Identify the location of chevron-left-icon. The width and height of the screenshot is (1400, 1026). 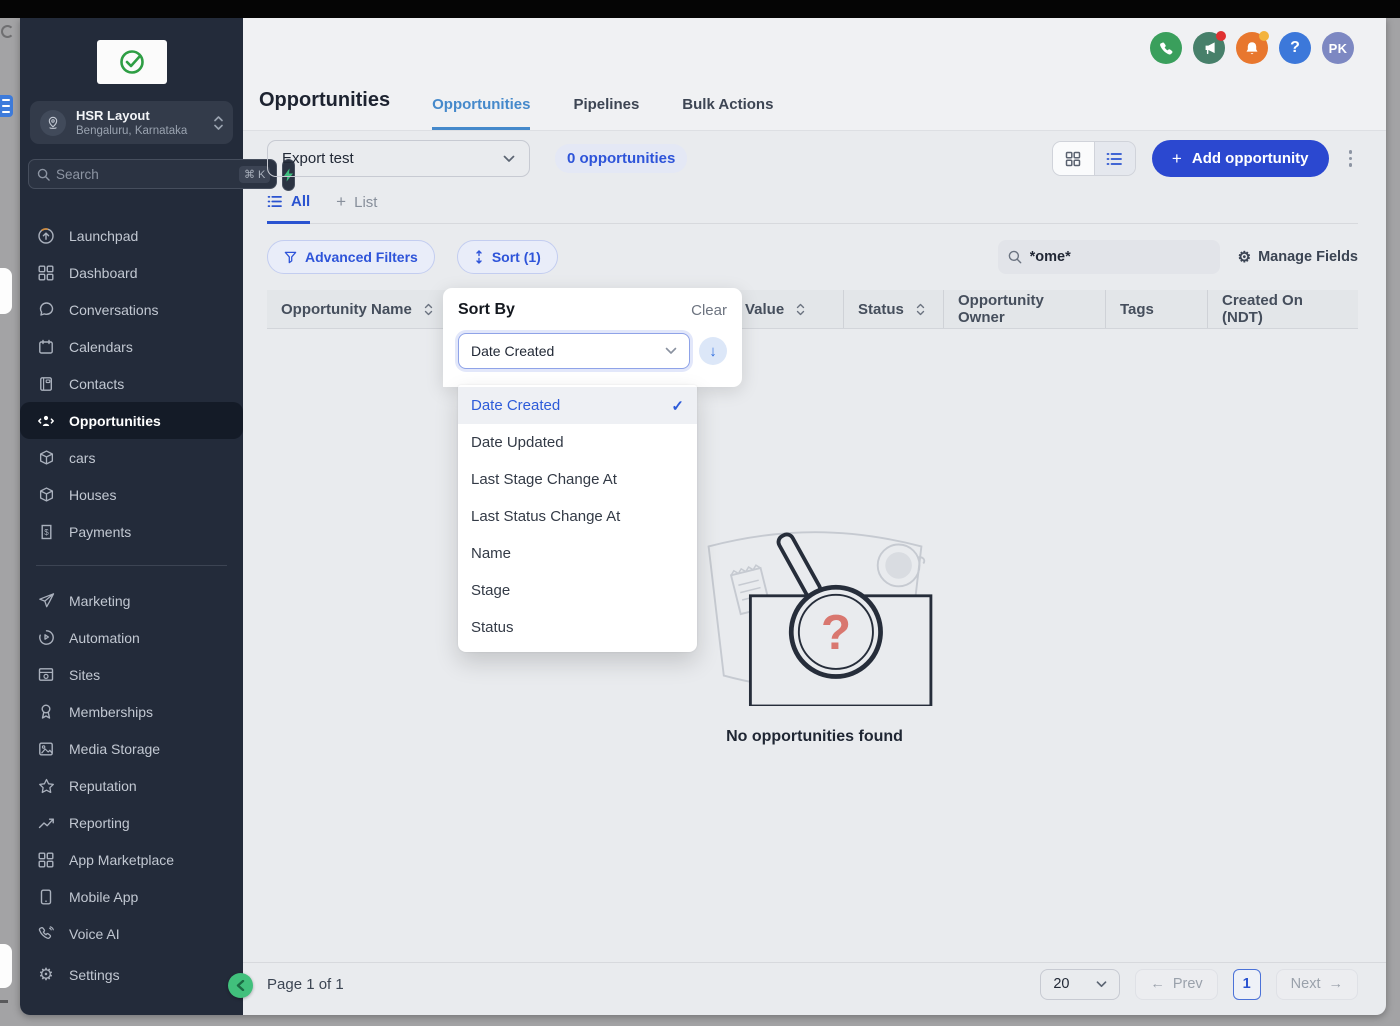
(240, 985).